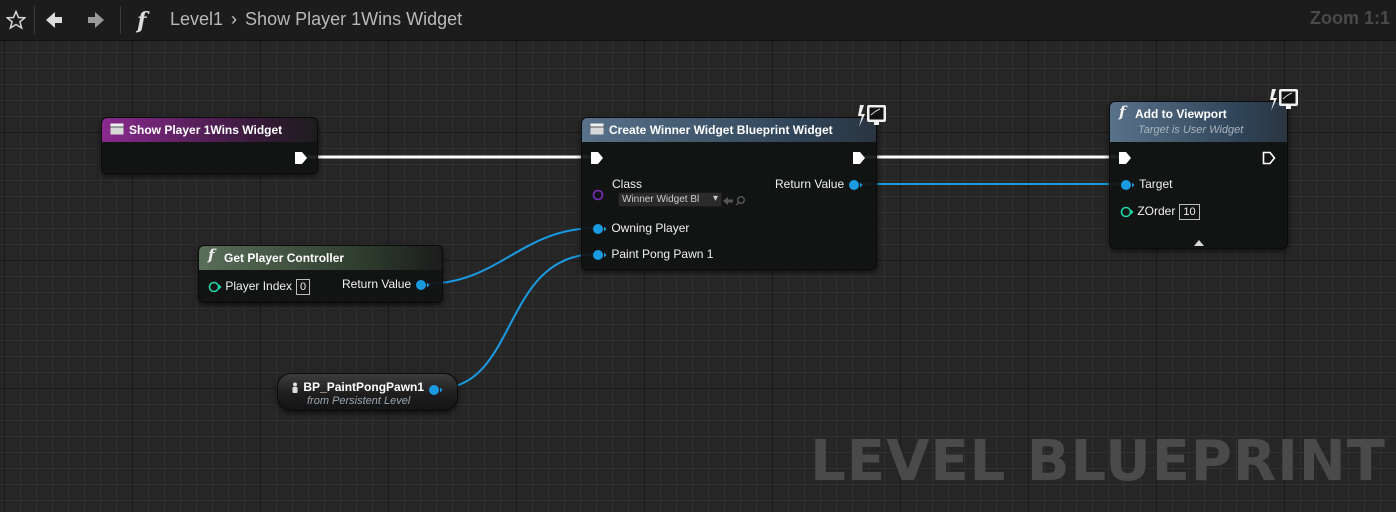 Image resolution: width=1396 pixels, height=512 pixels. Describe the element at coordinates (661, 199) in the screenshot. I see `class-dropdown-value: Winner Widget Bl` at that location.